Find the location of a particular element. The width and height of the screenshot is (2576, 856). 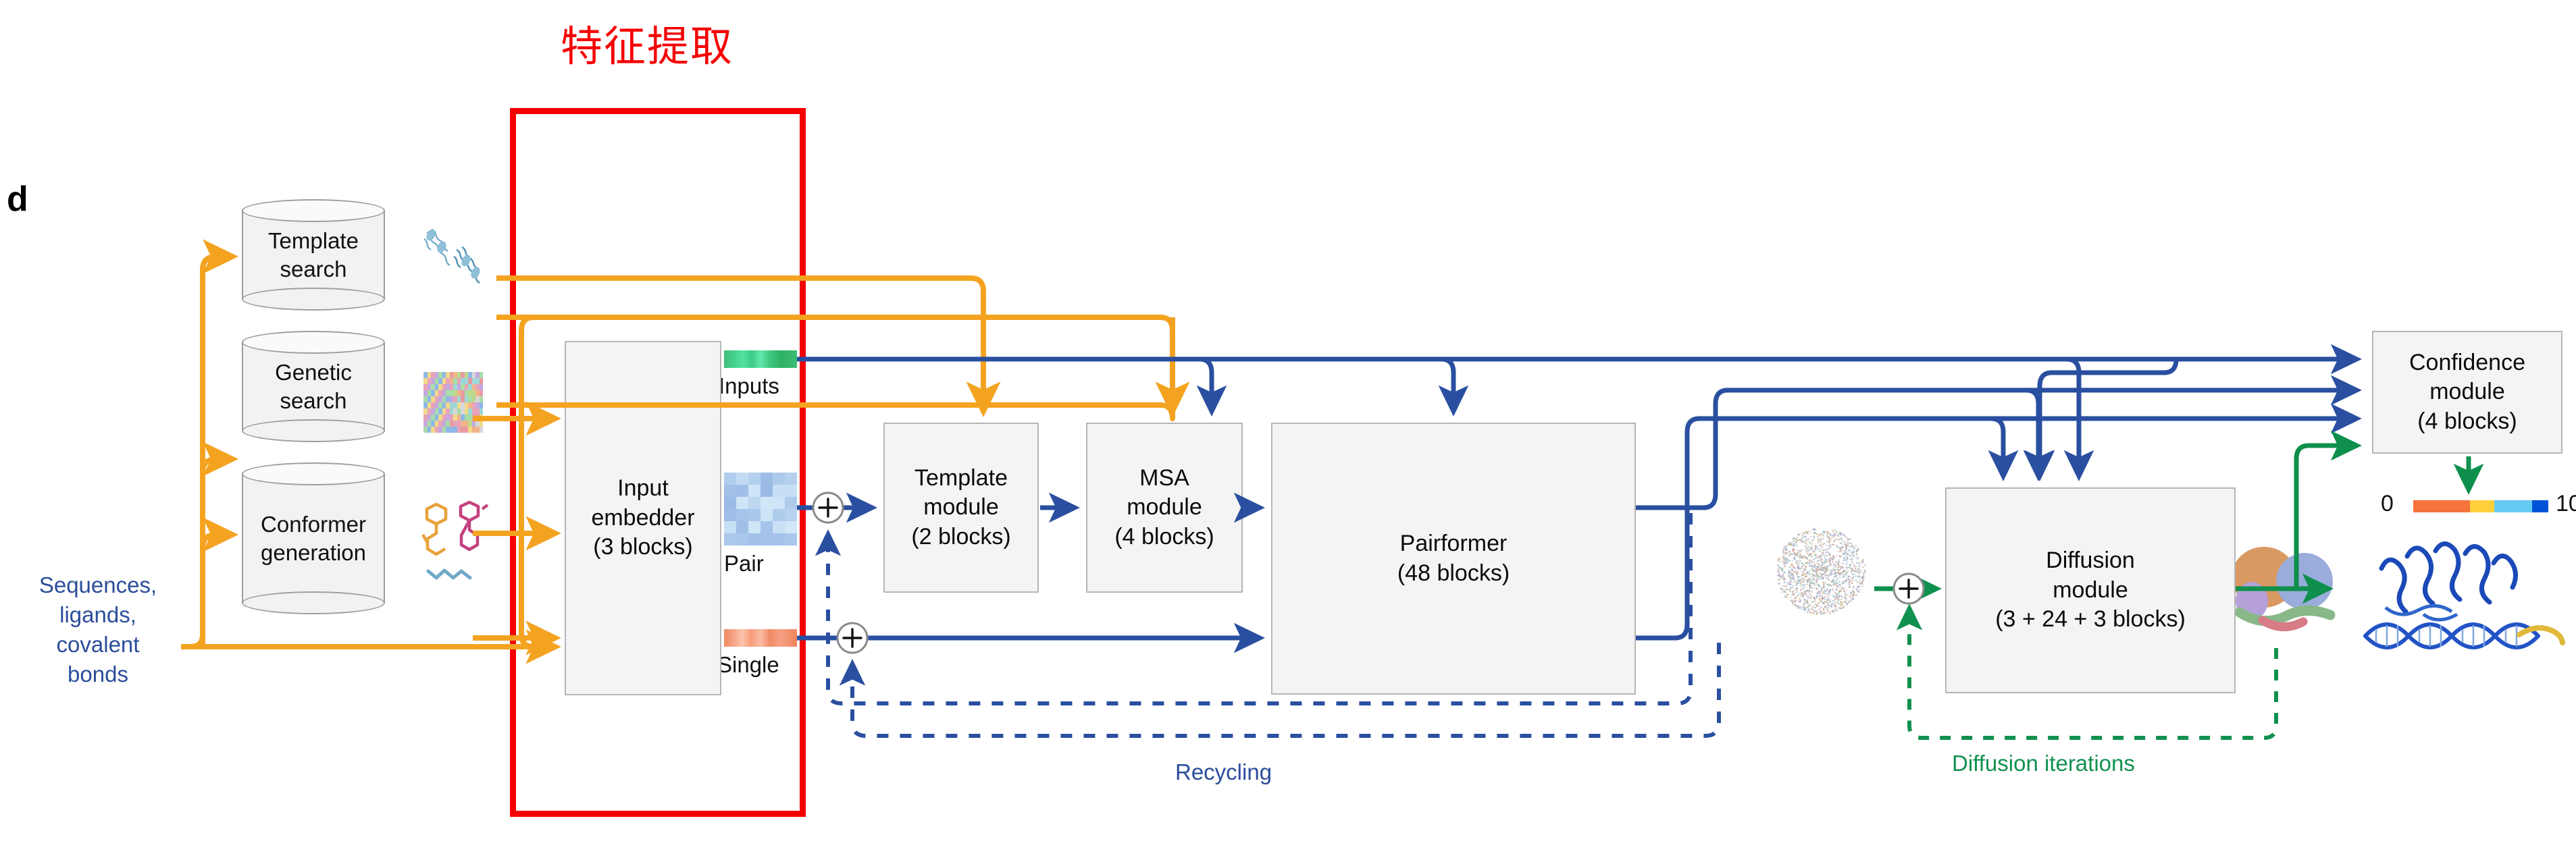

single-strip-label: Single is located at coordinates (748, 664).